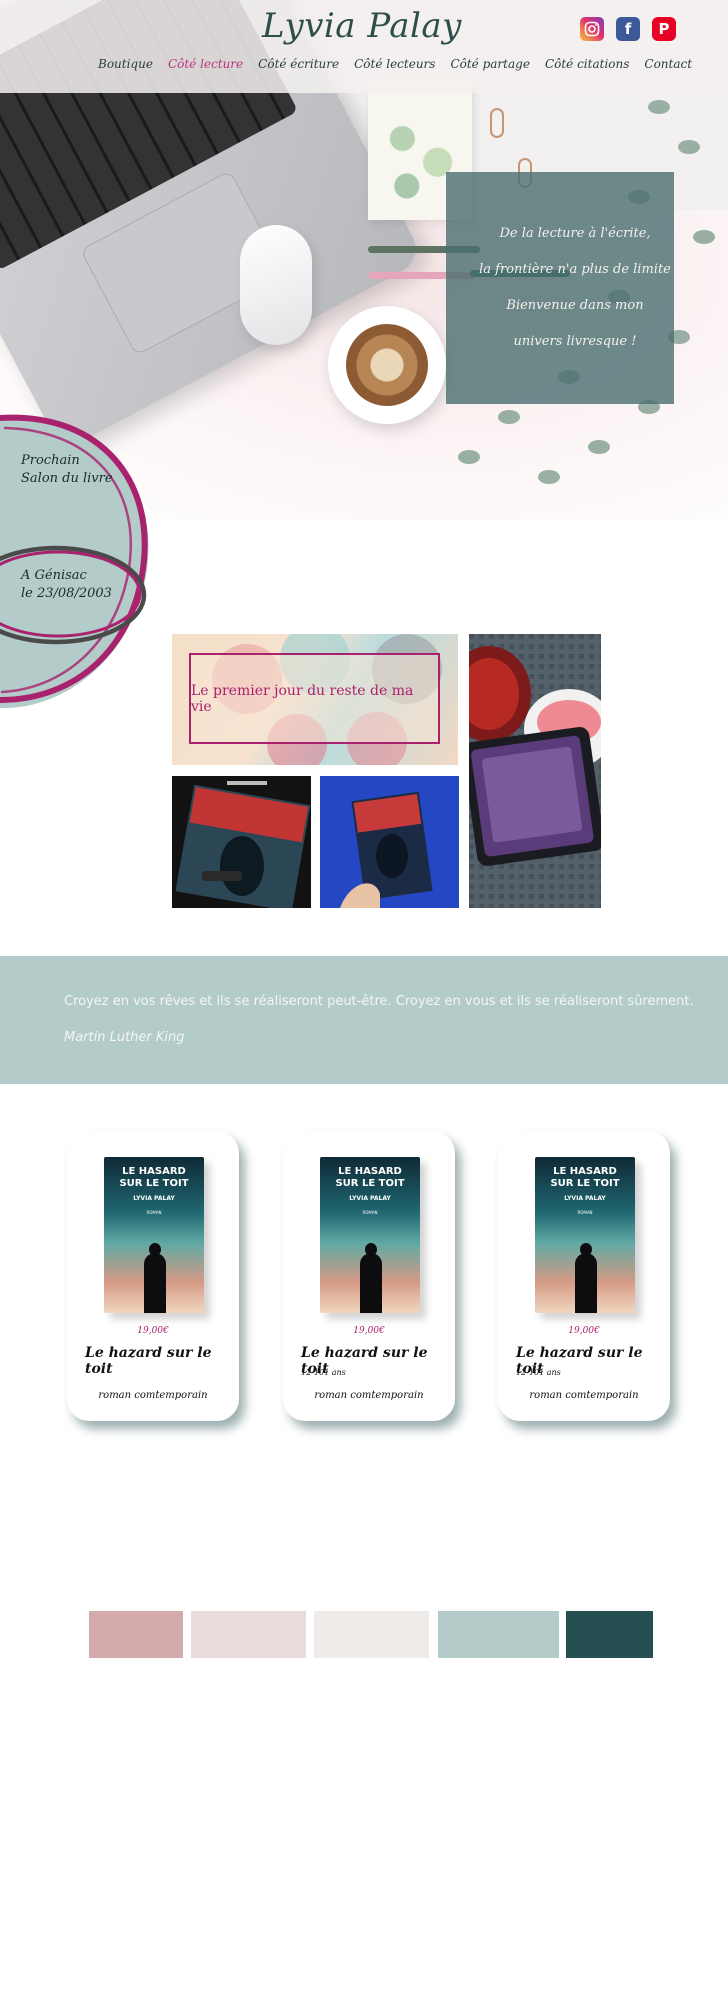  Describe the element at coordinates (362, 26) in the screenshot. I see `site-logo: Lyvia Palay` at that location.